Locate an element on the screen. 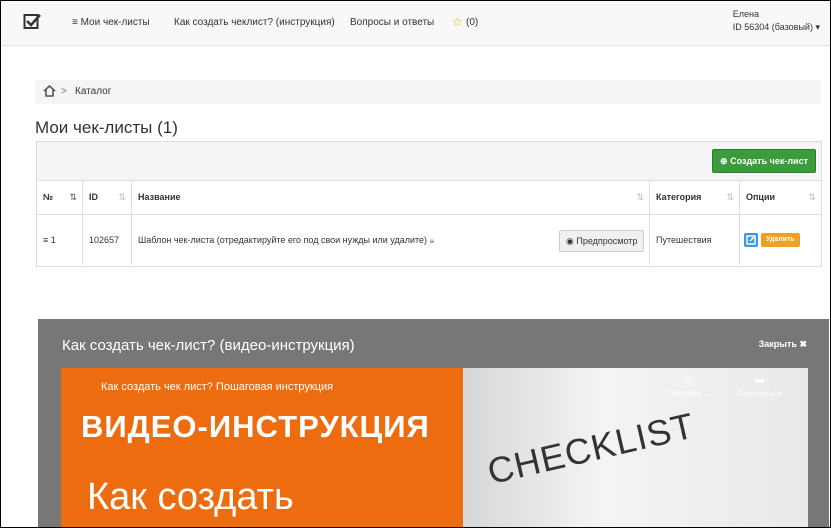  panel-header: ⊕ Создать чек-лист is located at coordinates (429, 161).